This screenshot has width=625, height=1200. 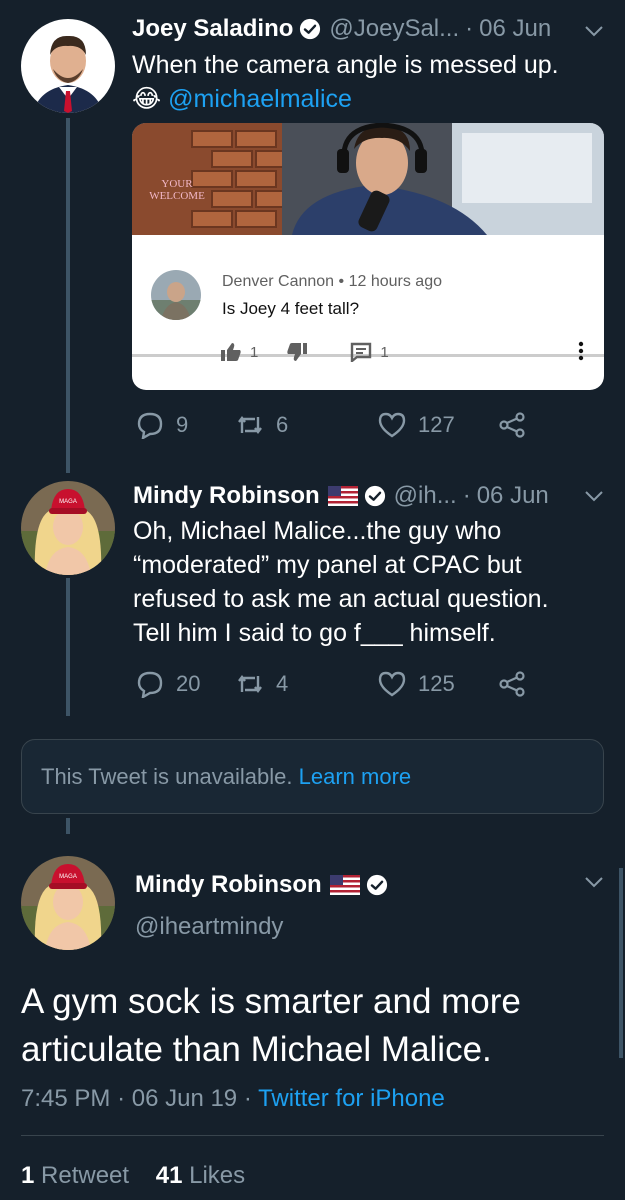 I want to click on comment-meta: Denver Cannon • 12 hours ago, so click(x=332, y=282).